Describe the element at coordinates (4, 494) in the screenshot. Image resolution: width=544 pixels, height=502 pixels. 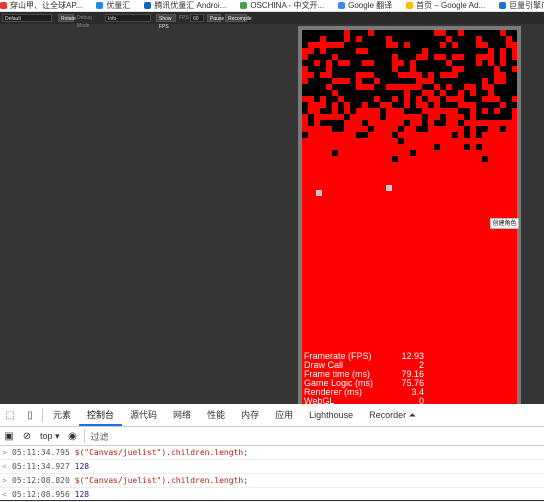
I see `console-prompt-icon: <` at that location.